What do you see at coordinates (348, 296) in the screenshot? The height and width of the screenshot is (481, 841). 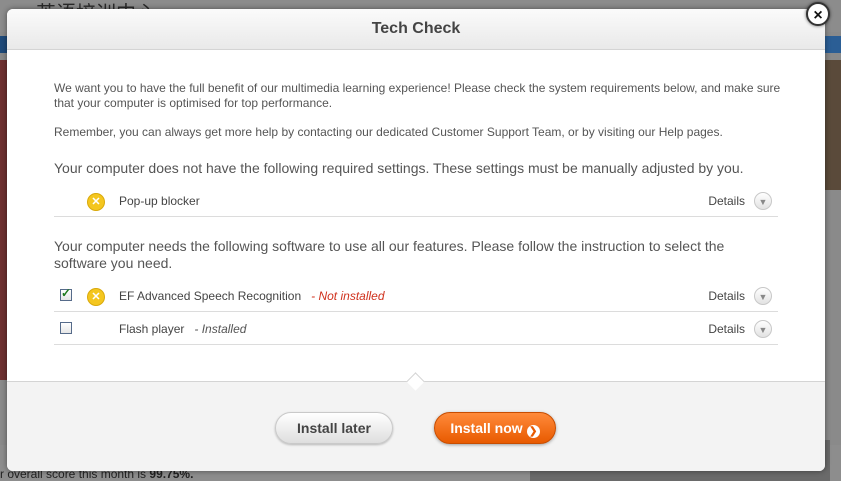 I see `speech-recognition-status: - Not installed` at bounding box center [348, 296].